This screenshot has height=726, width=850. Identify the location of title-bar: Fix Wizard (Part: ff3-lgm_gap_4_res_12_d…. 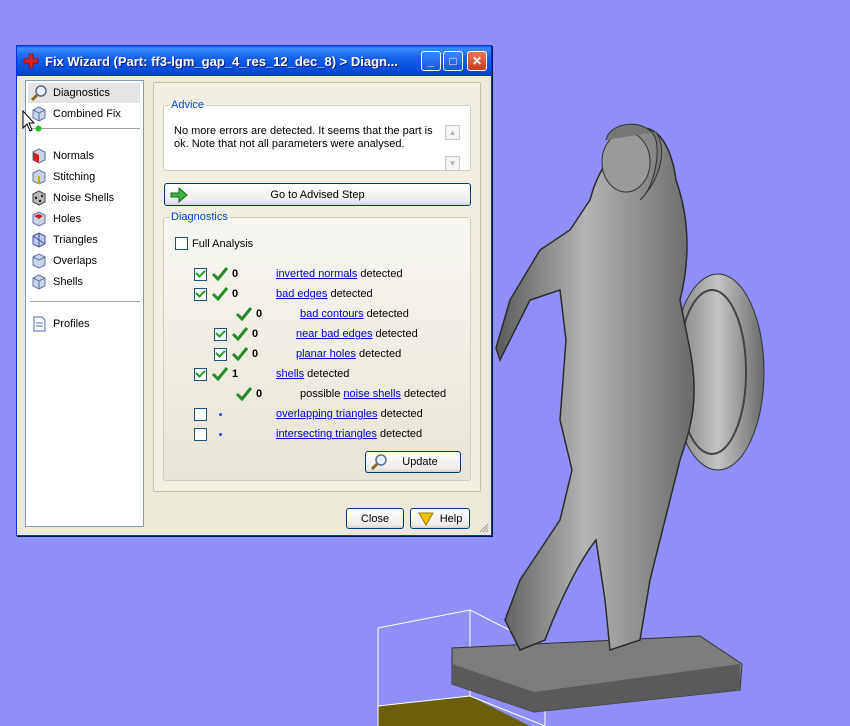
(254, 61).